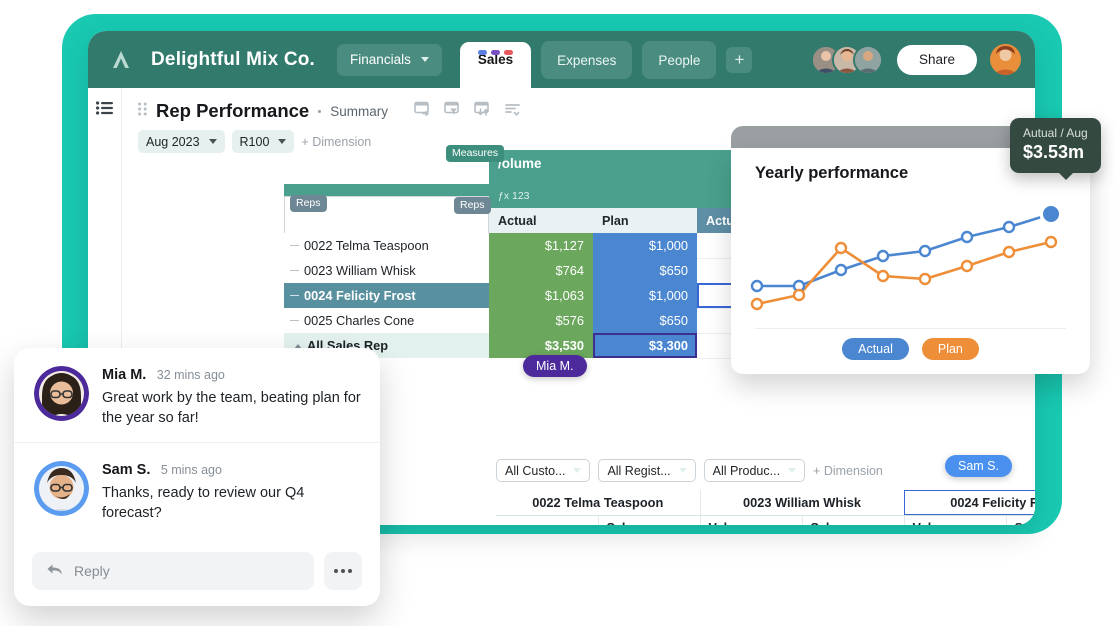 The height and width of the screenshot is (626, 1116). Describe the element at coordinates (232, 375) in the screenshot. I see `comment-meta: Mia M. 32 mins ago` at that location.